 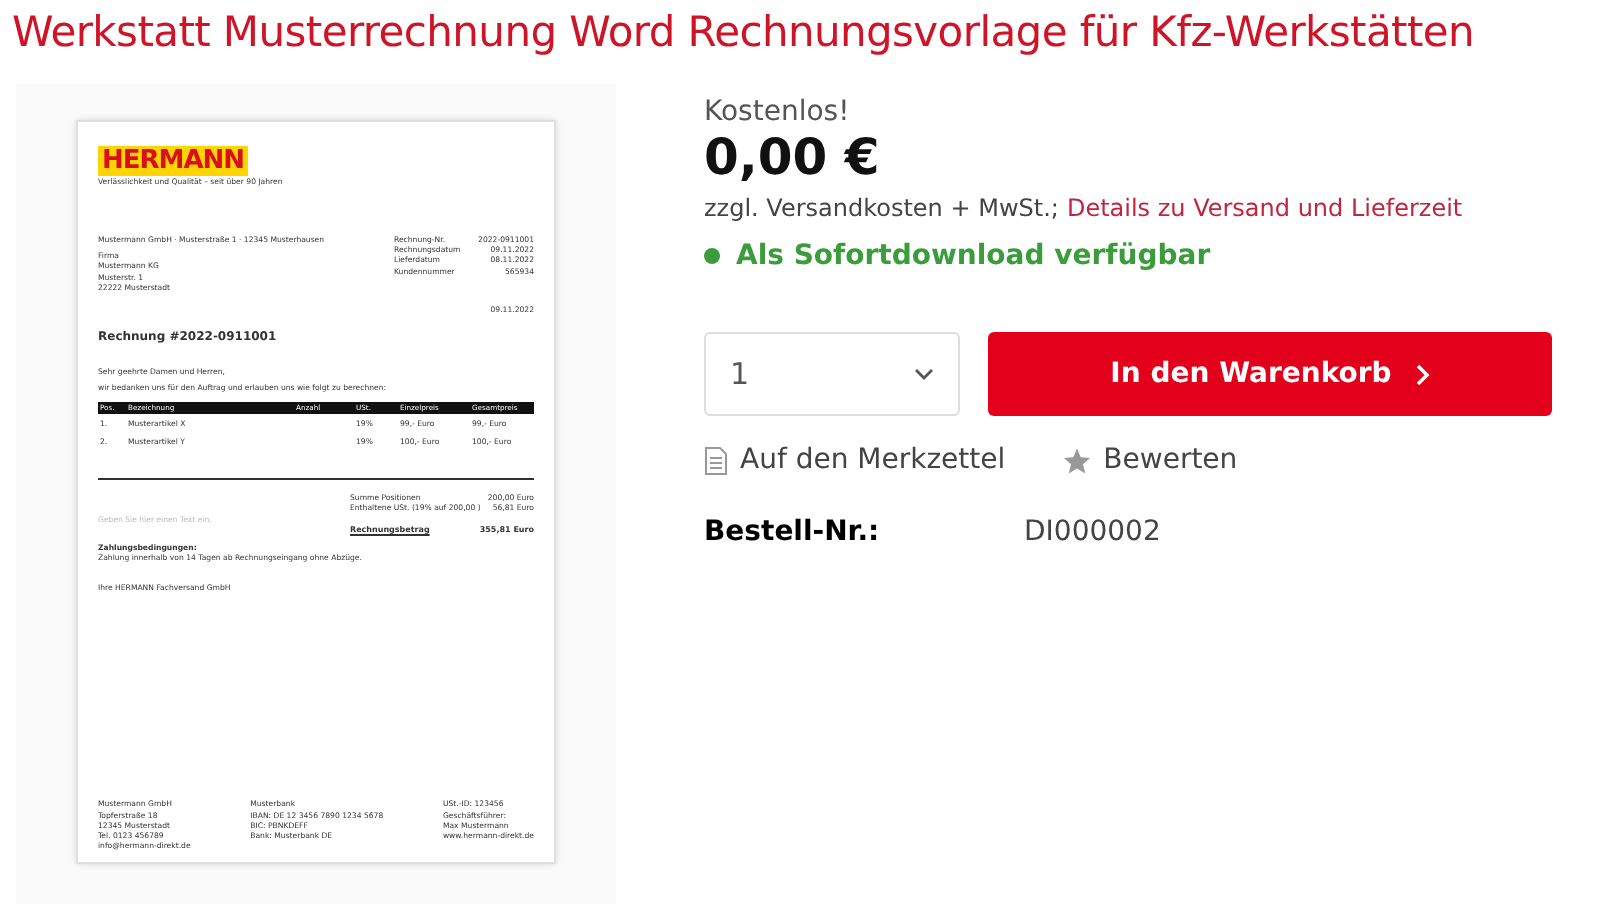 What do you see at coordinates (1264, 208) in the screenshot?
I see `shipping-link: Details zu Versand und Lieferzeit` at bounding box center [1264, 208].